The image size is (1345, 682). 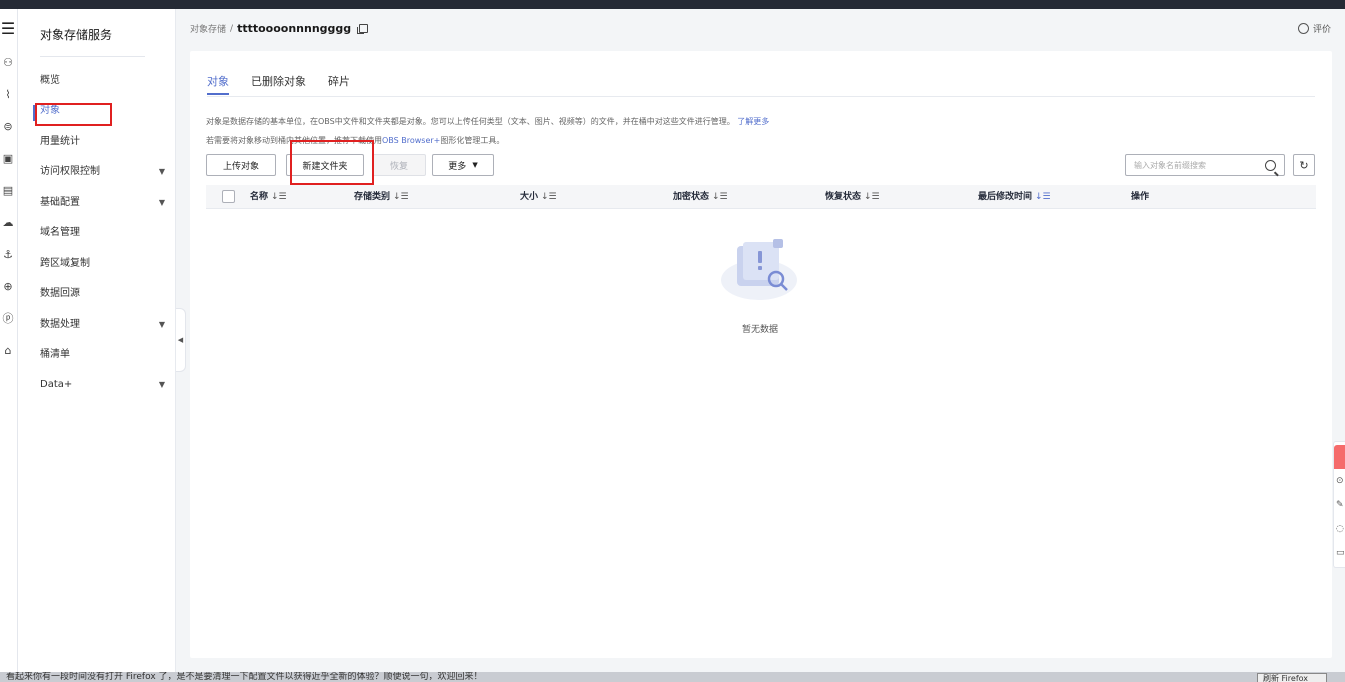 I want to click on service-icon: ⊙, so click(x=1340, y=482).